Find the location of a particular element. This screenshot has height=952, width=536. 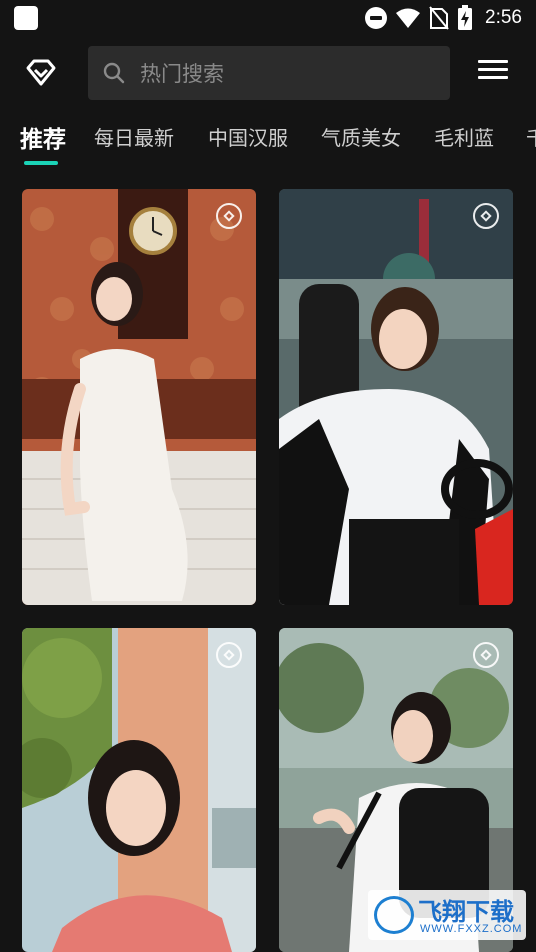

tab-maori-blue: 毛利蓝 is located at coordinates (464, 136).